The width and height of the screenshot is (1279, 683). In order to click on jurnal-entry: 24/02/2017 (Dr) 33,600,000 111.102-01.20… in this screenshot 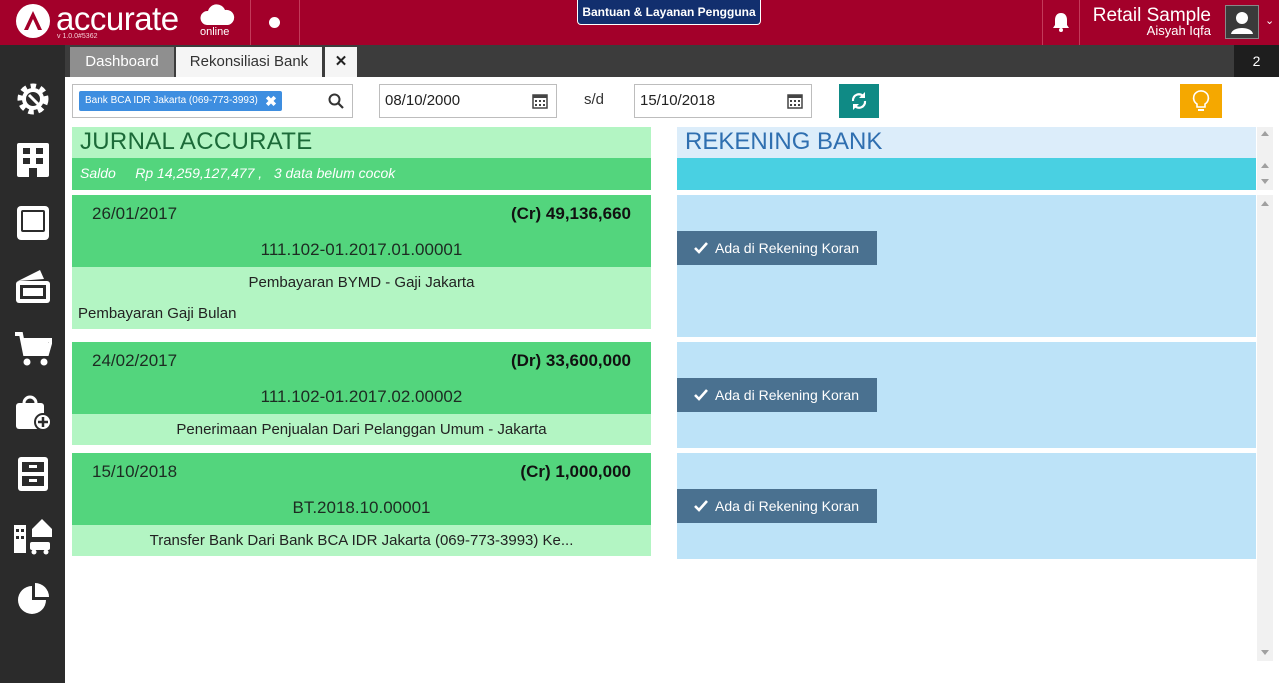, I will do `click(361, 378)`.